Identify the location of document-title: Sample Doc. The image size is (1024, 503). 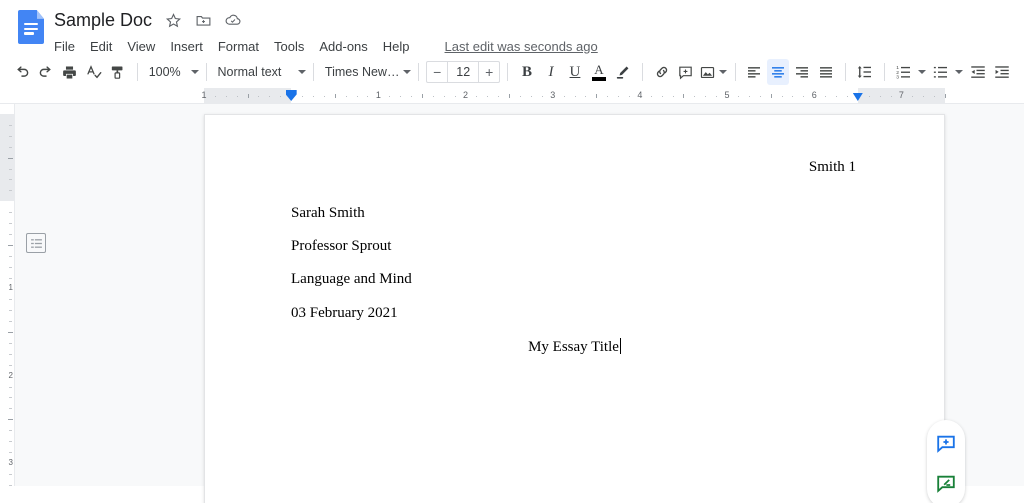
(103, 20).